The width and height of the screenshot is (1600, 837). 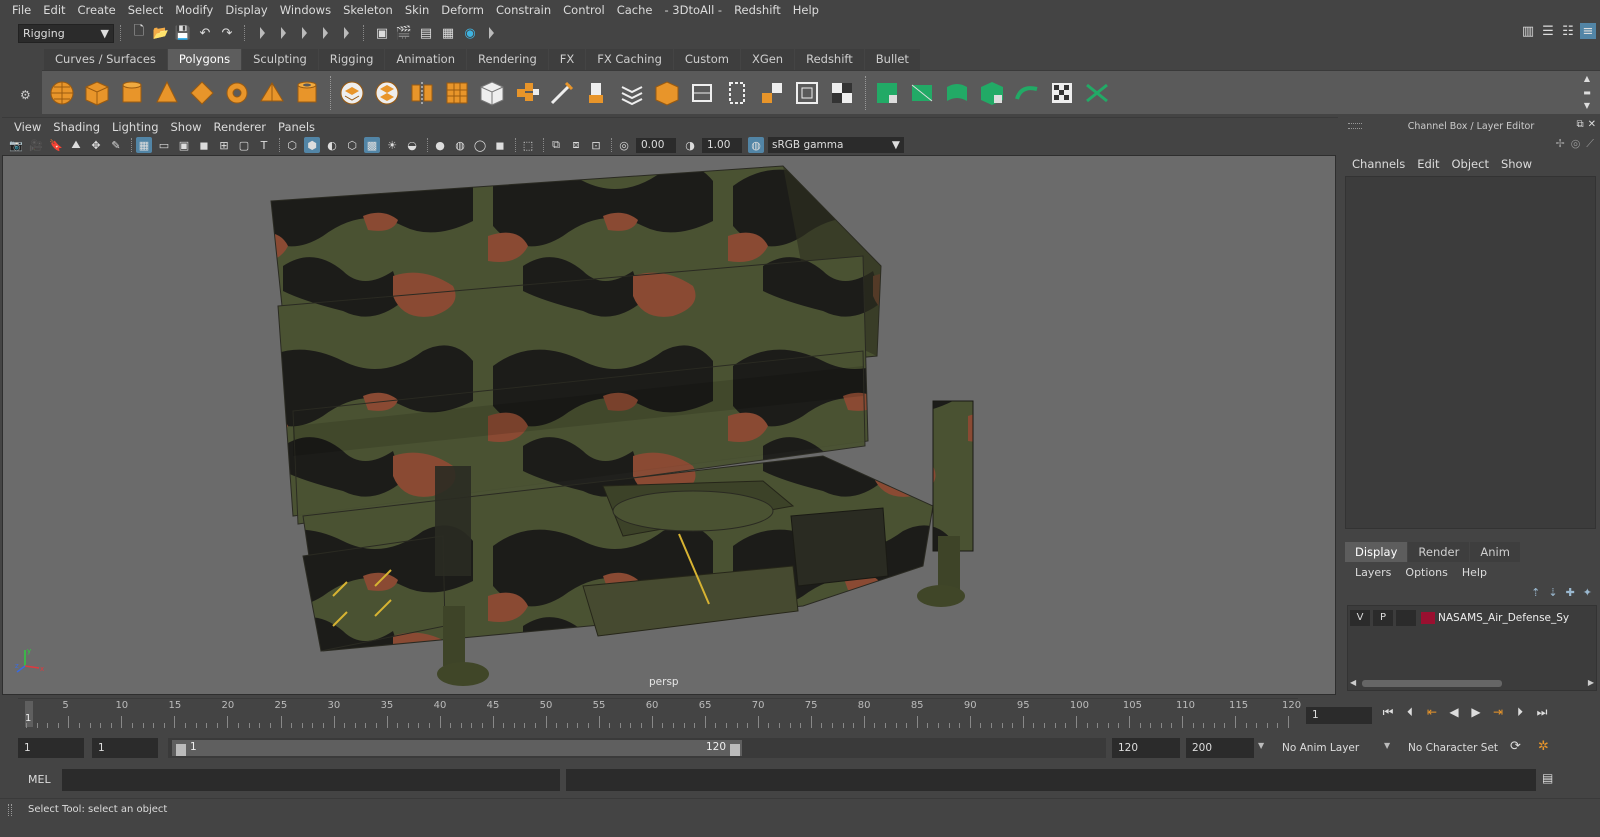 I want to click on uv-auto-icon, so click(x=992, y=93).